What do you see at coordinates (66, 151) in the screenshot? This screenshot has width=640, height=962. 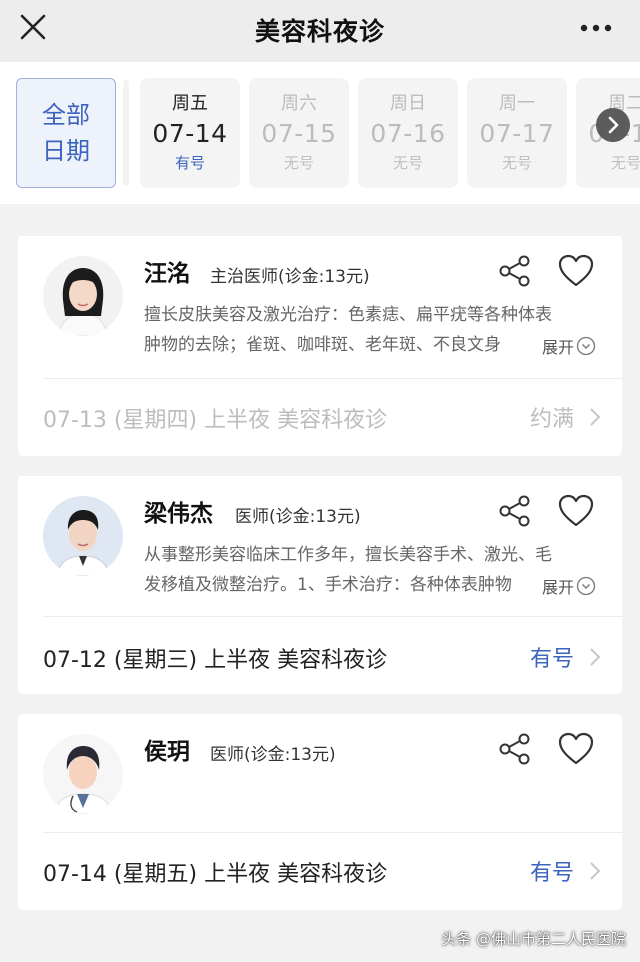 I see `all-dates-label-line2: 日期` at bounding box center [66, 151].